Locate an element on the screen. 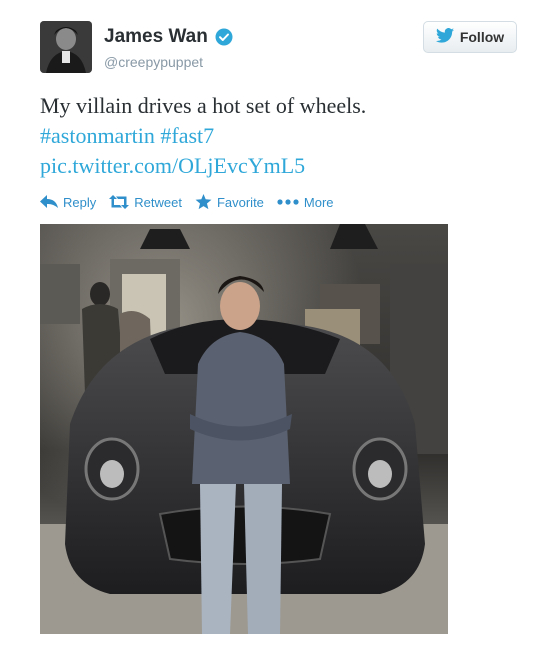 The image size is (550, 648). retweet-button: Retweet is located at coordinates (145, 202).